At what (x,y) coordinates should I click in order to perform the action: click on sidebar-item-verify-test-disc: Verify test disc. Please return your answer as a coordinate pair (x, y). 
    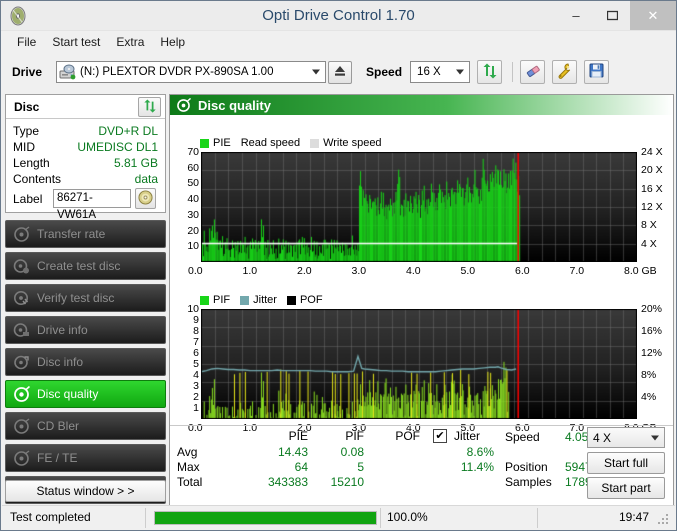
    Looking at the image, I should click on (85, 298).